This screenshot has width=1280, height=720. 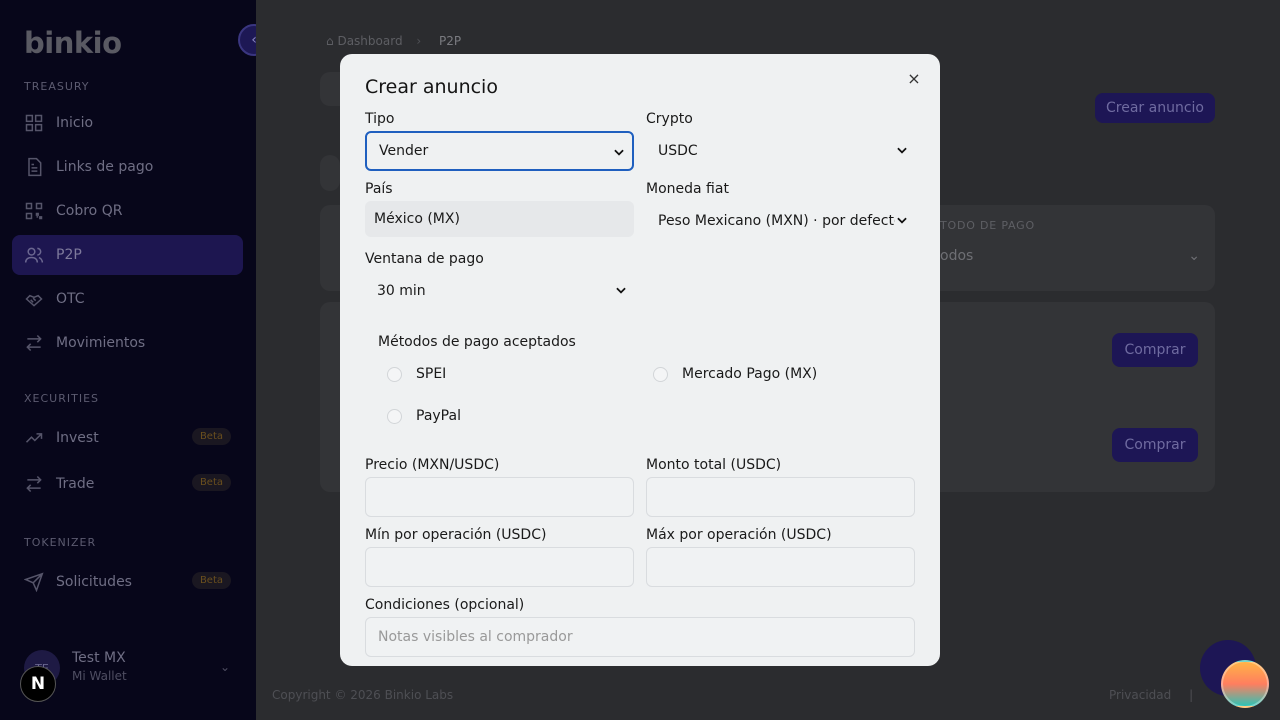 I want to click on footer-links: Privacidad |, so click(x=1151, y=695).